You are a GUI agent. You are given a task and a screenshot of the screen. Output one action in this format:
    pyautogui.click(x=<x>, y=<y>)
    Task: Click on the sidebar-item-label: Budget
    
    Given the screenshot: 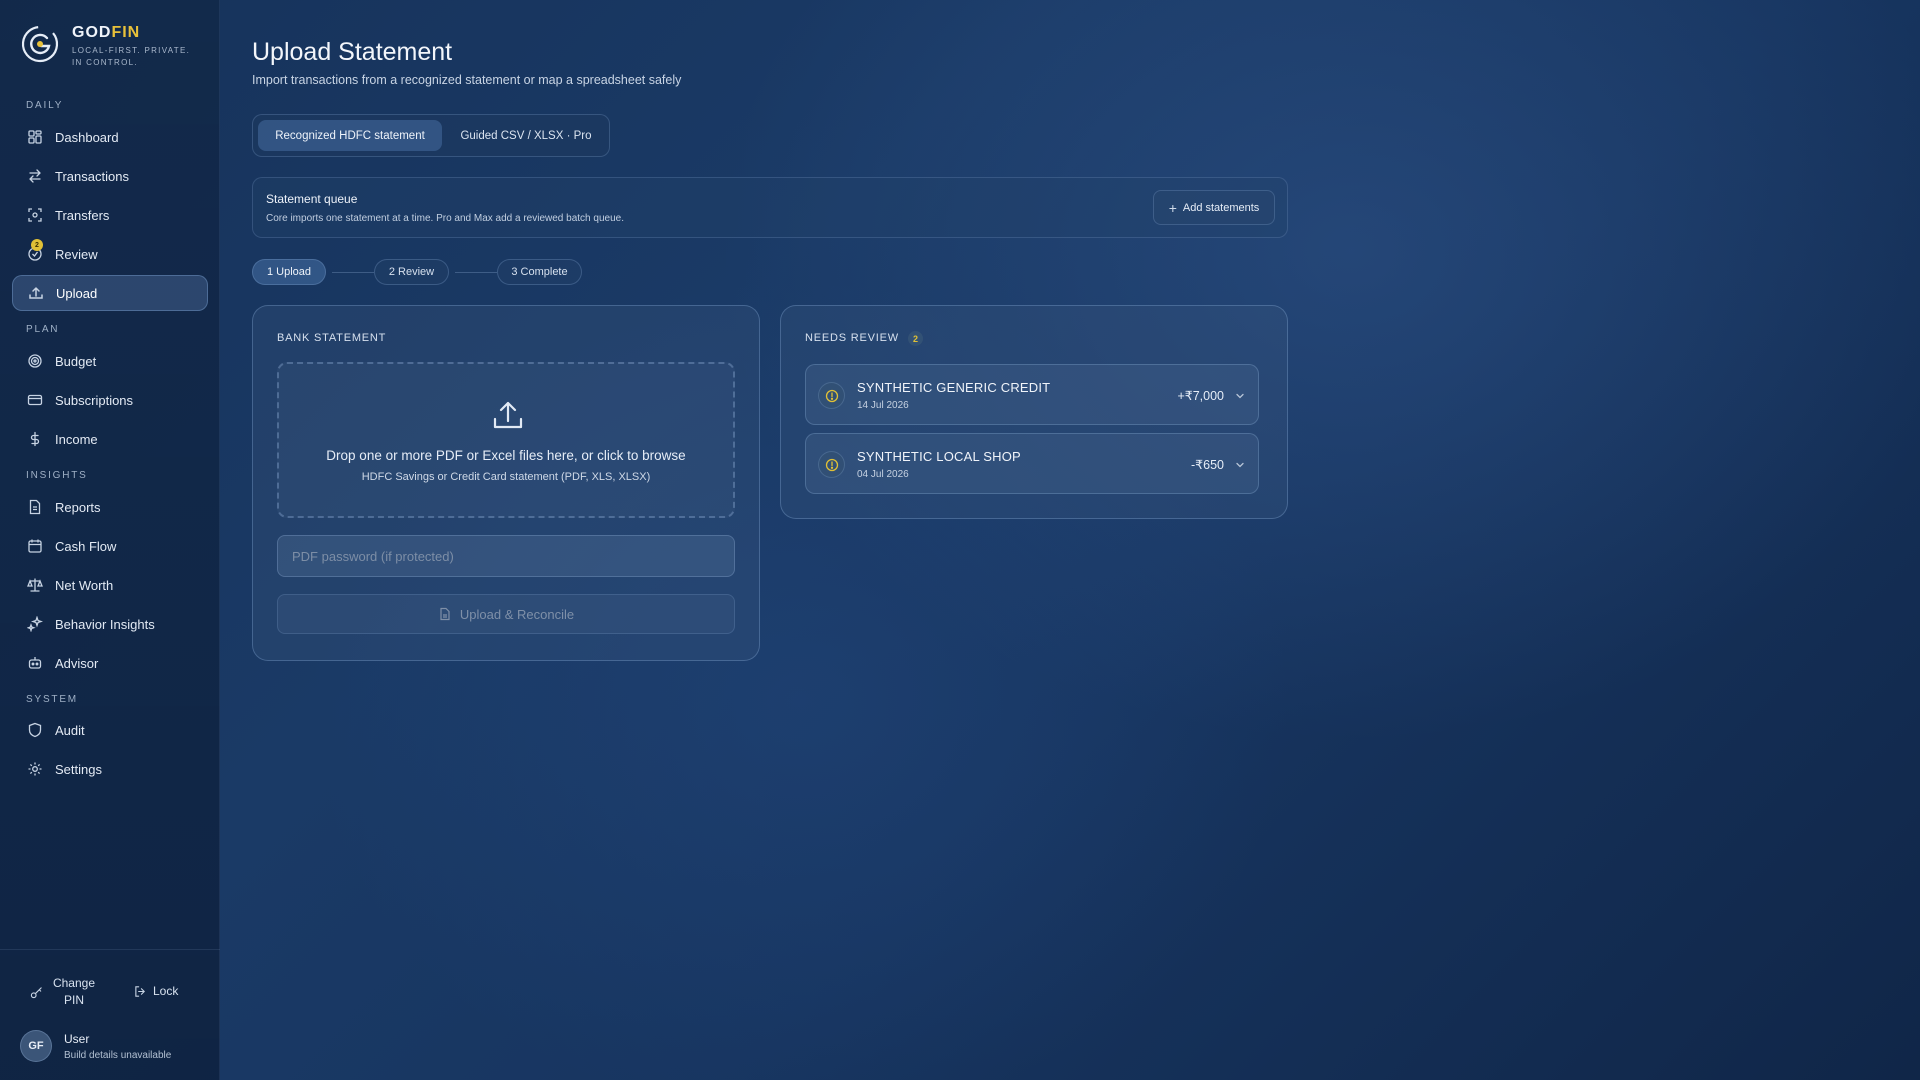 What is the action you would take?
    pyautogui.click(x=76, y=361)
    